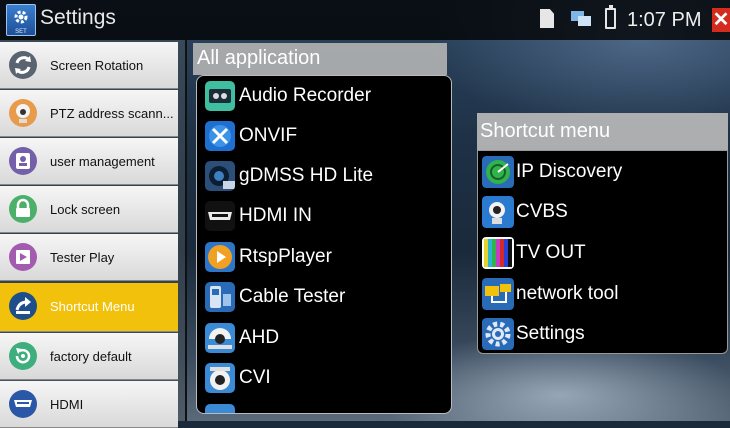  Describe the element at coordinates (306, 175) in the screenshot. I see `app-label: gDMSS HD Lite` at that location.